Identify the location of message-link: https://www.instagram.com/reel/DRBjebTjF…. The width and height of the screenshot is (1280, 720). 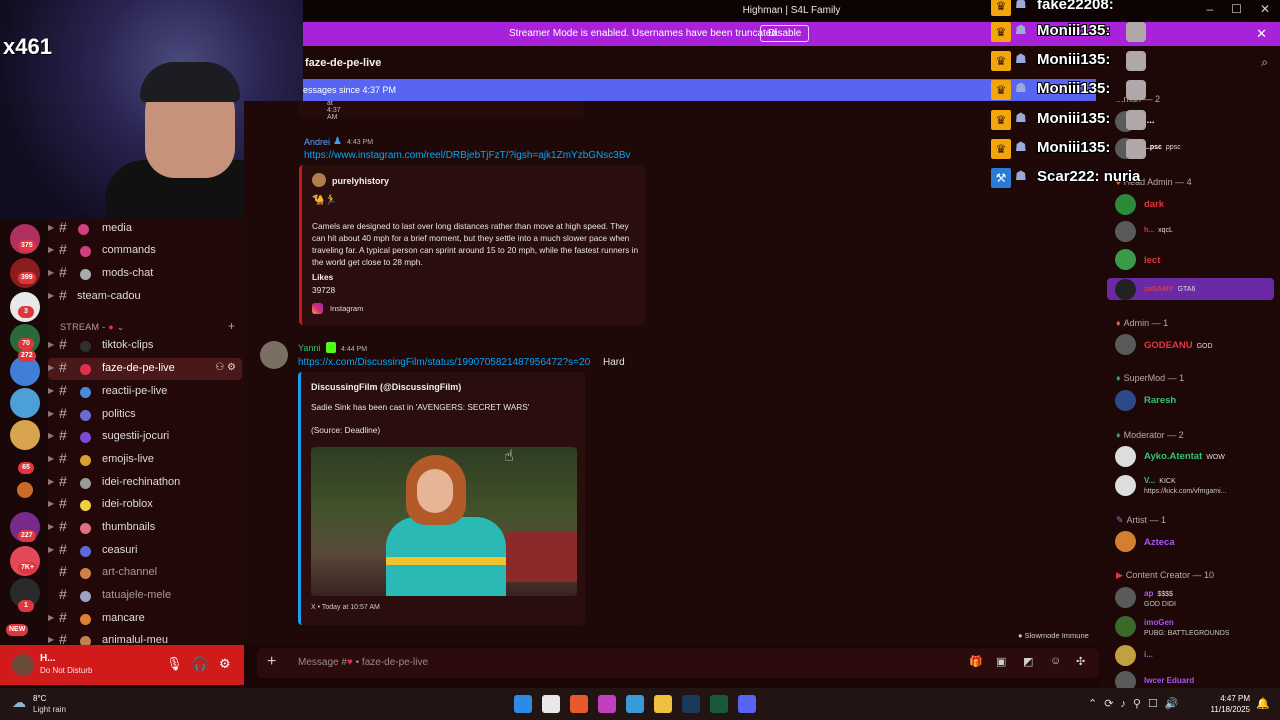
(467, 155).